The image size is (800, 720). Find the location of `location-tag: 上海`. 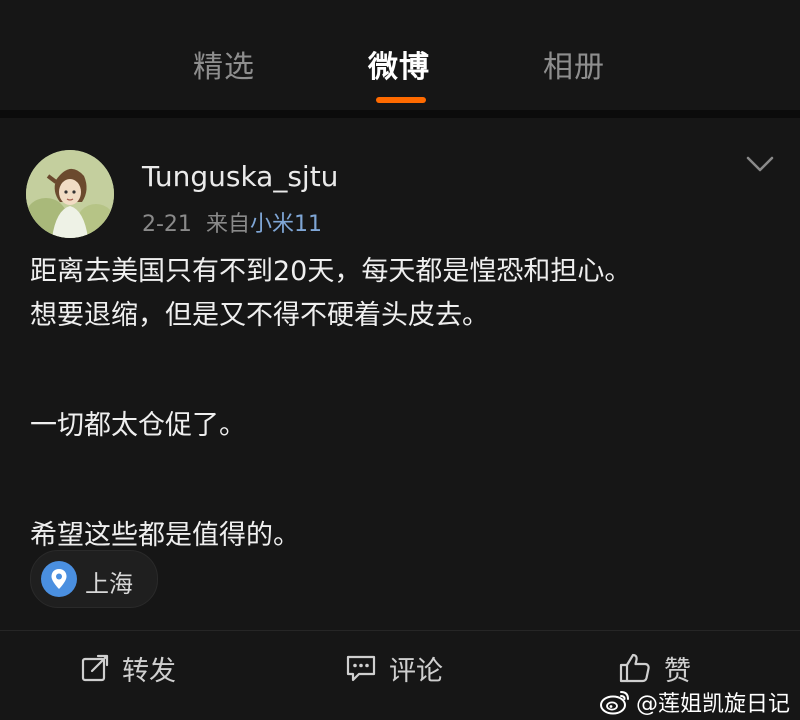

location-tag: 上海 is located at coordinates (94, 579).